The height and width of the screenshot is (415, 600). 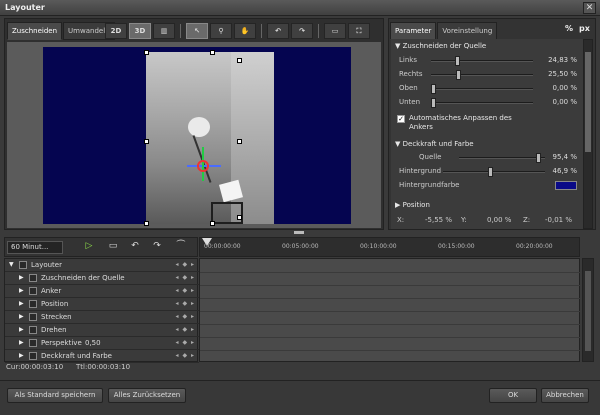 I want to click on crop-handle-right, so click(x=239, y=141).